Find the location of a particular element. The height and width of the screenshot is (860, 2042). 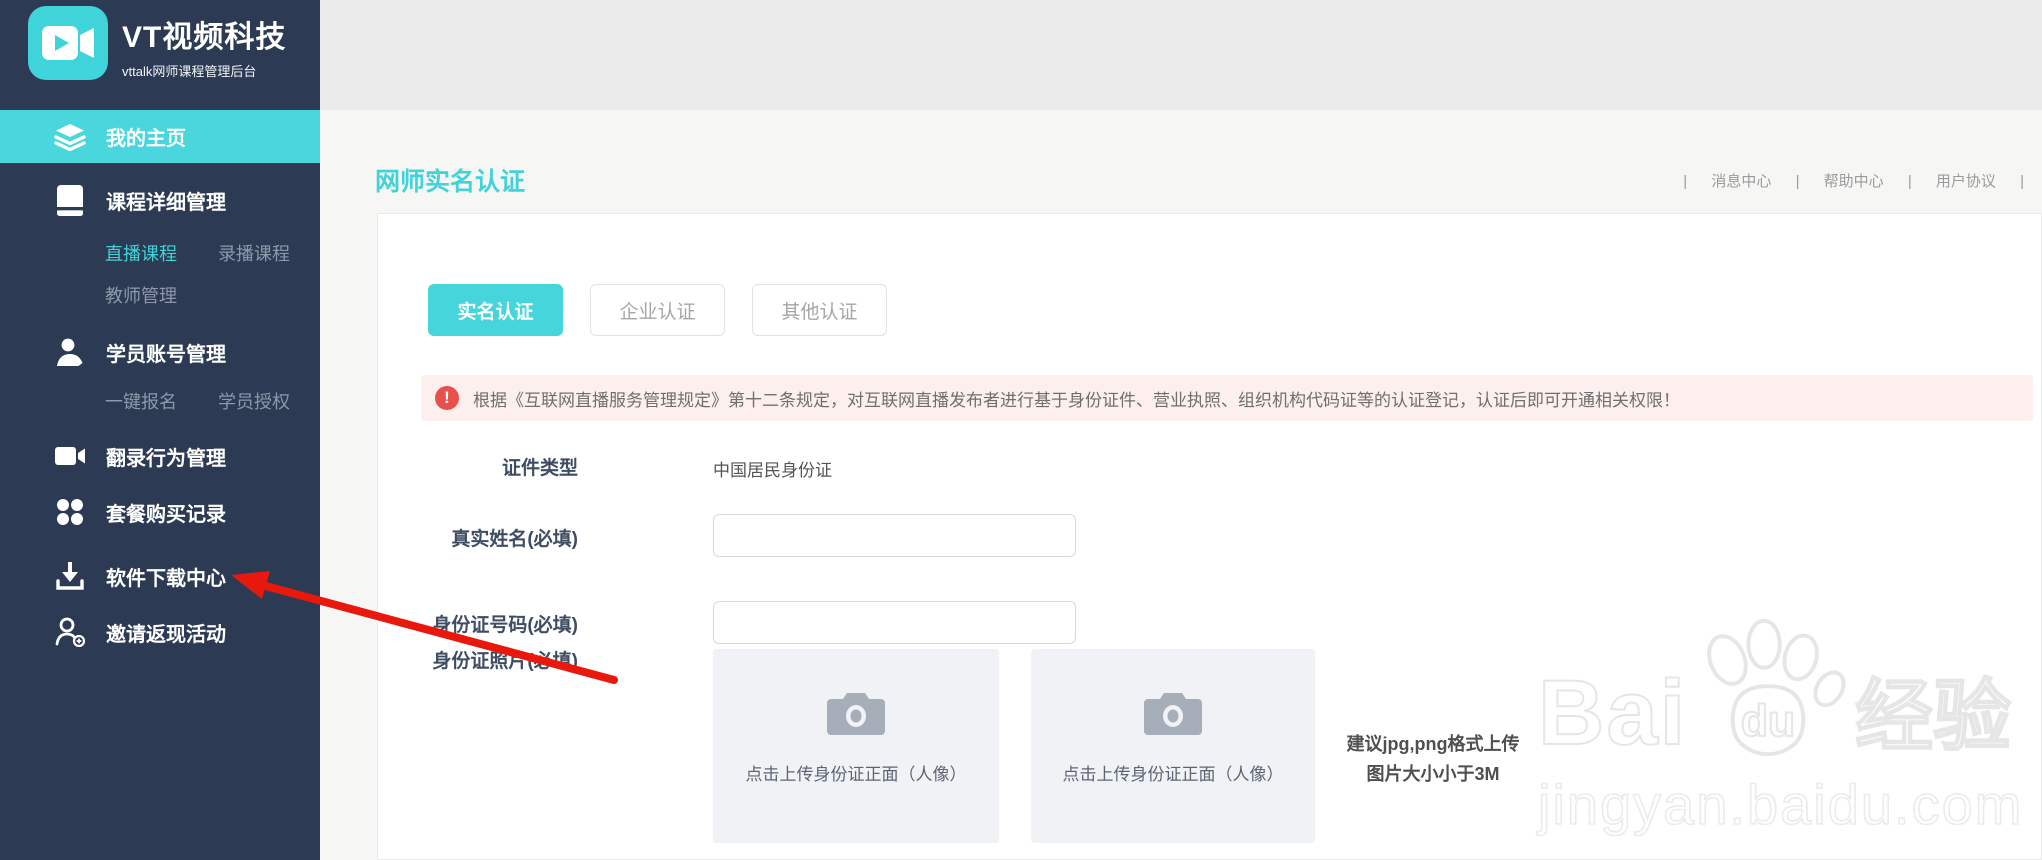

baidu-jingyan-watermark: Bai du 经验 jingyan.baidu.com is located at coordinates (1780, 725).